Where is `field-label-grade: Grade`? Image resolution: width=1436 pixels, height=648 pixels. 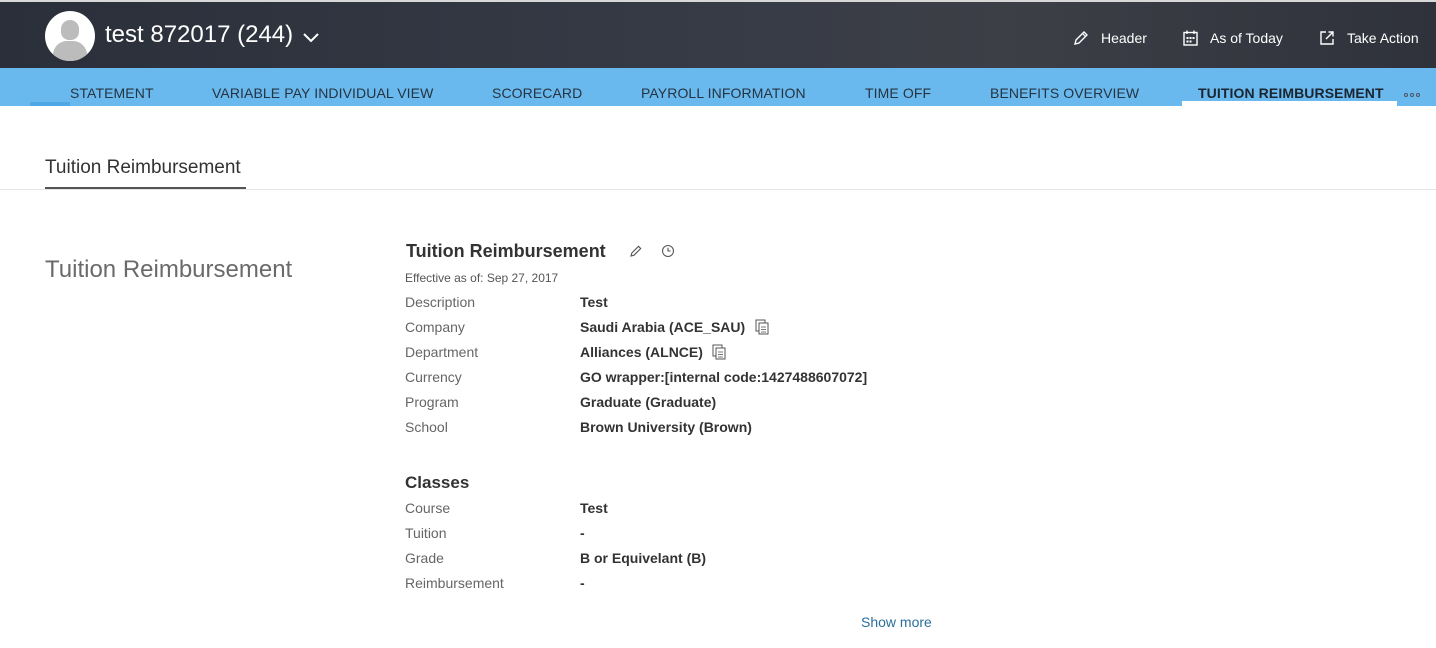
field-label-grade: Grade is located at coordinates (424, 558).